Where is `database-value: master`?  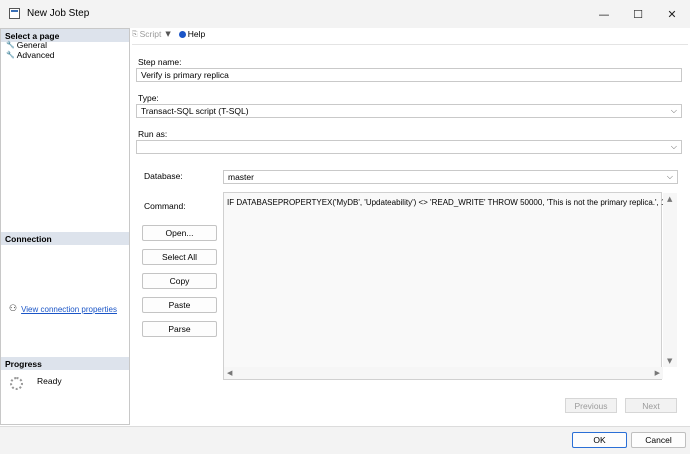
database-value: master is located at coordinates (241, 177).